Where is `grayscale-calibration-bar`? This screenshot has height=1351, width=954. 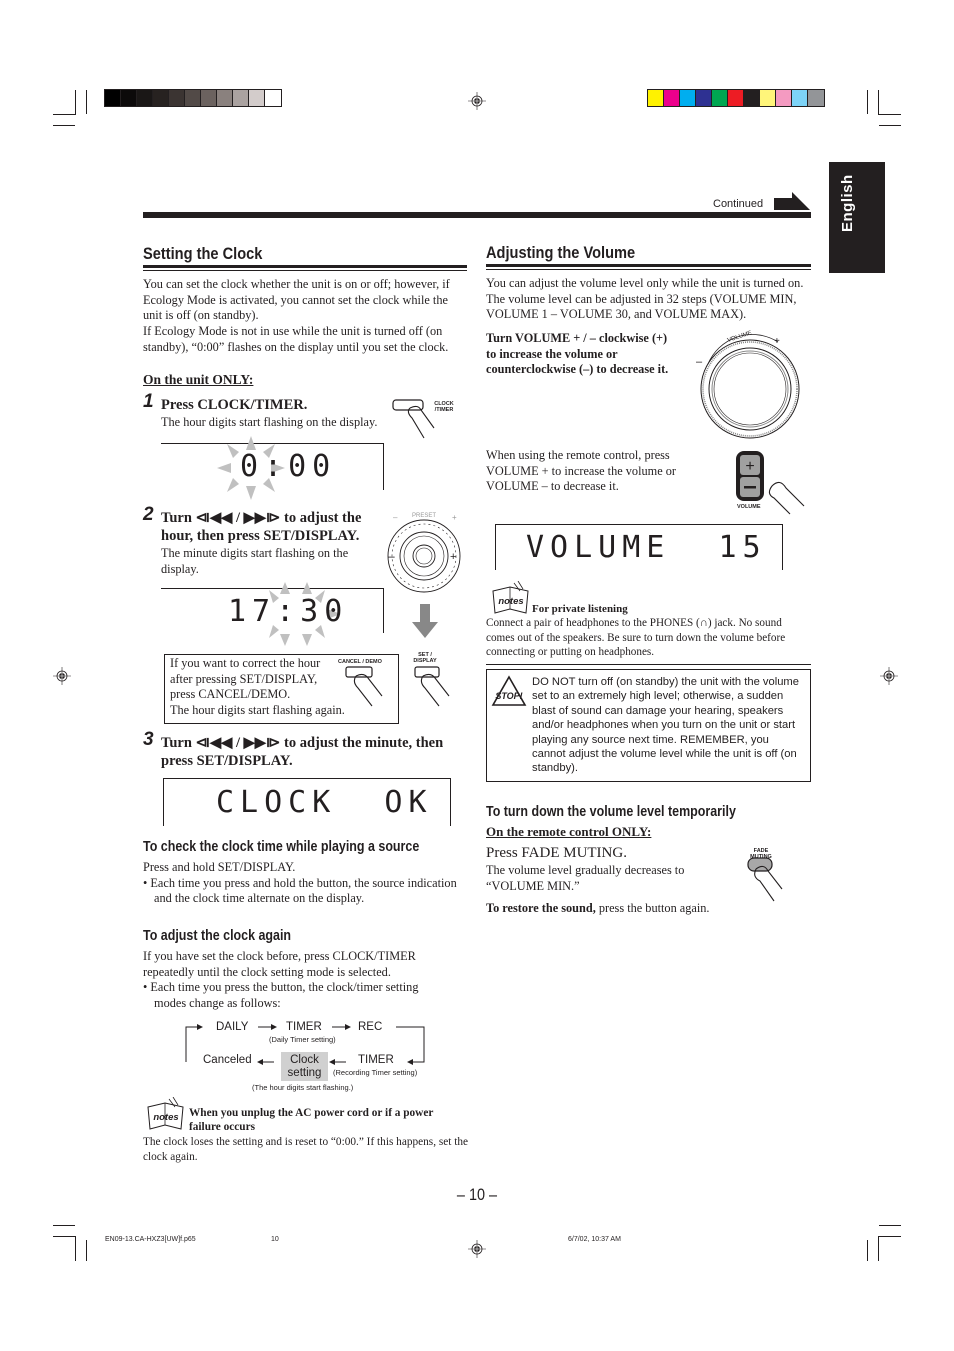 grayscale-calibration-bar is located at coordinates (193, 98).